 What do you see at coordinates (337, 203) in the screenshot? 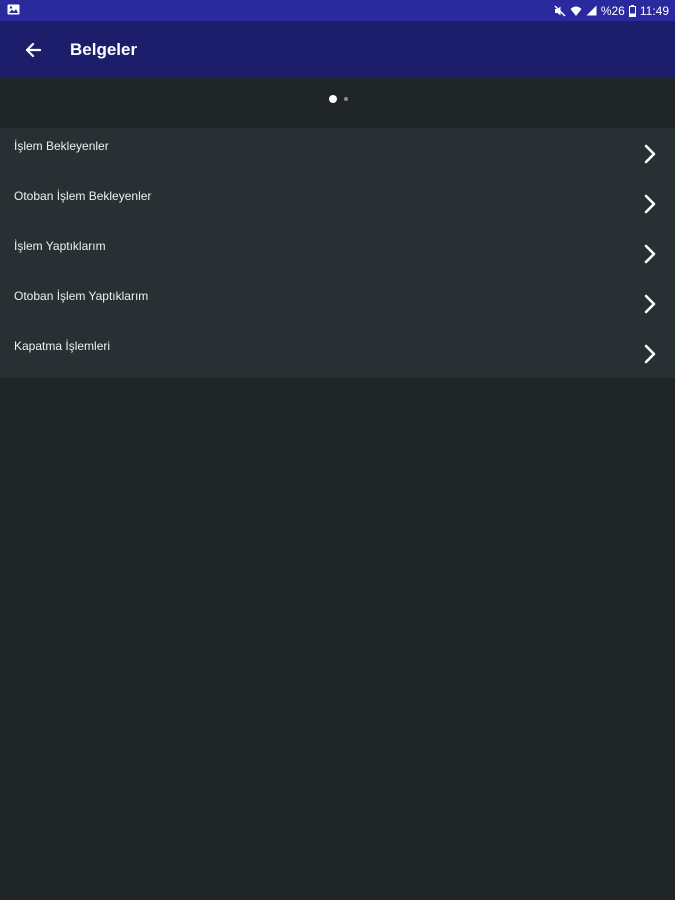
I see `menu-item-otoban-islem-bekleyenler: Otoban İşlem Bekleyenler` at bounding box center [337, 203].